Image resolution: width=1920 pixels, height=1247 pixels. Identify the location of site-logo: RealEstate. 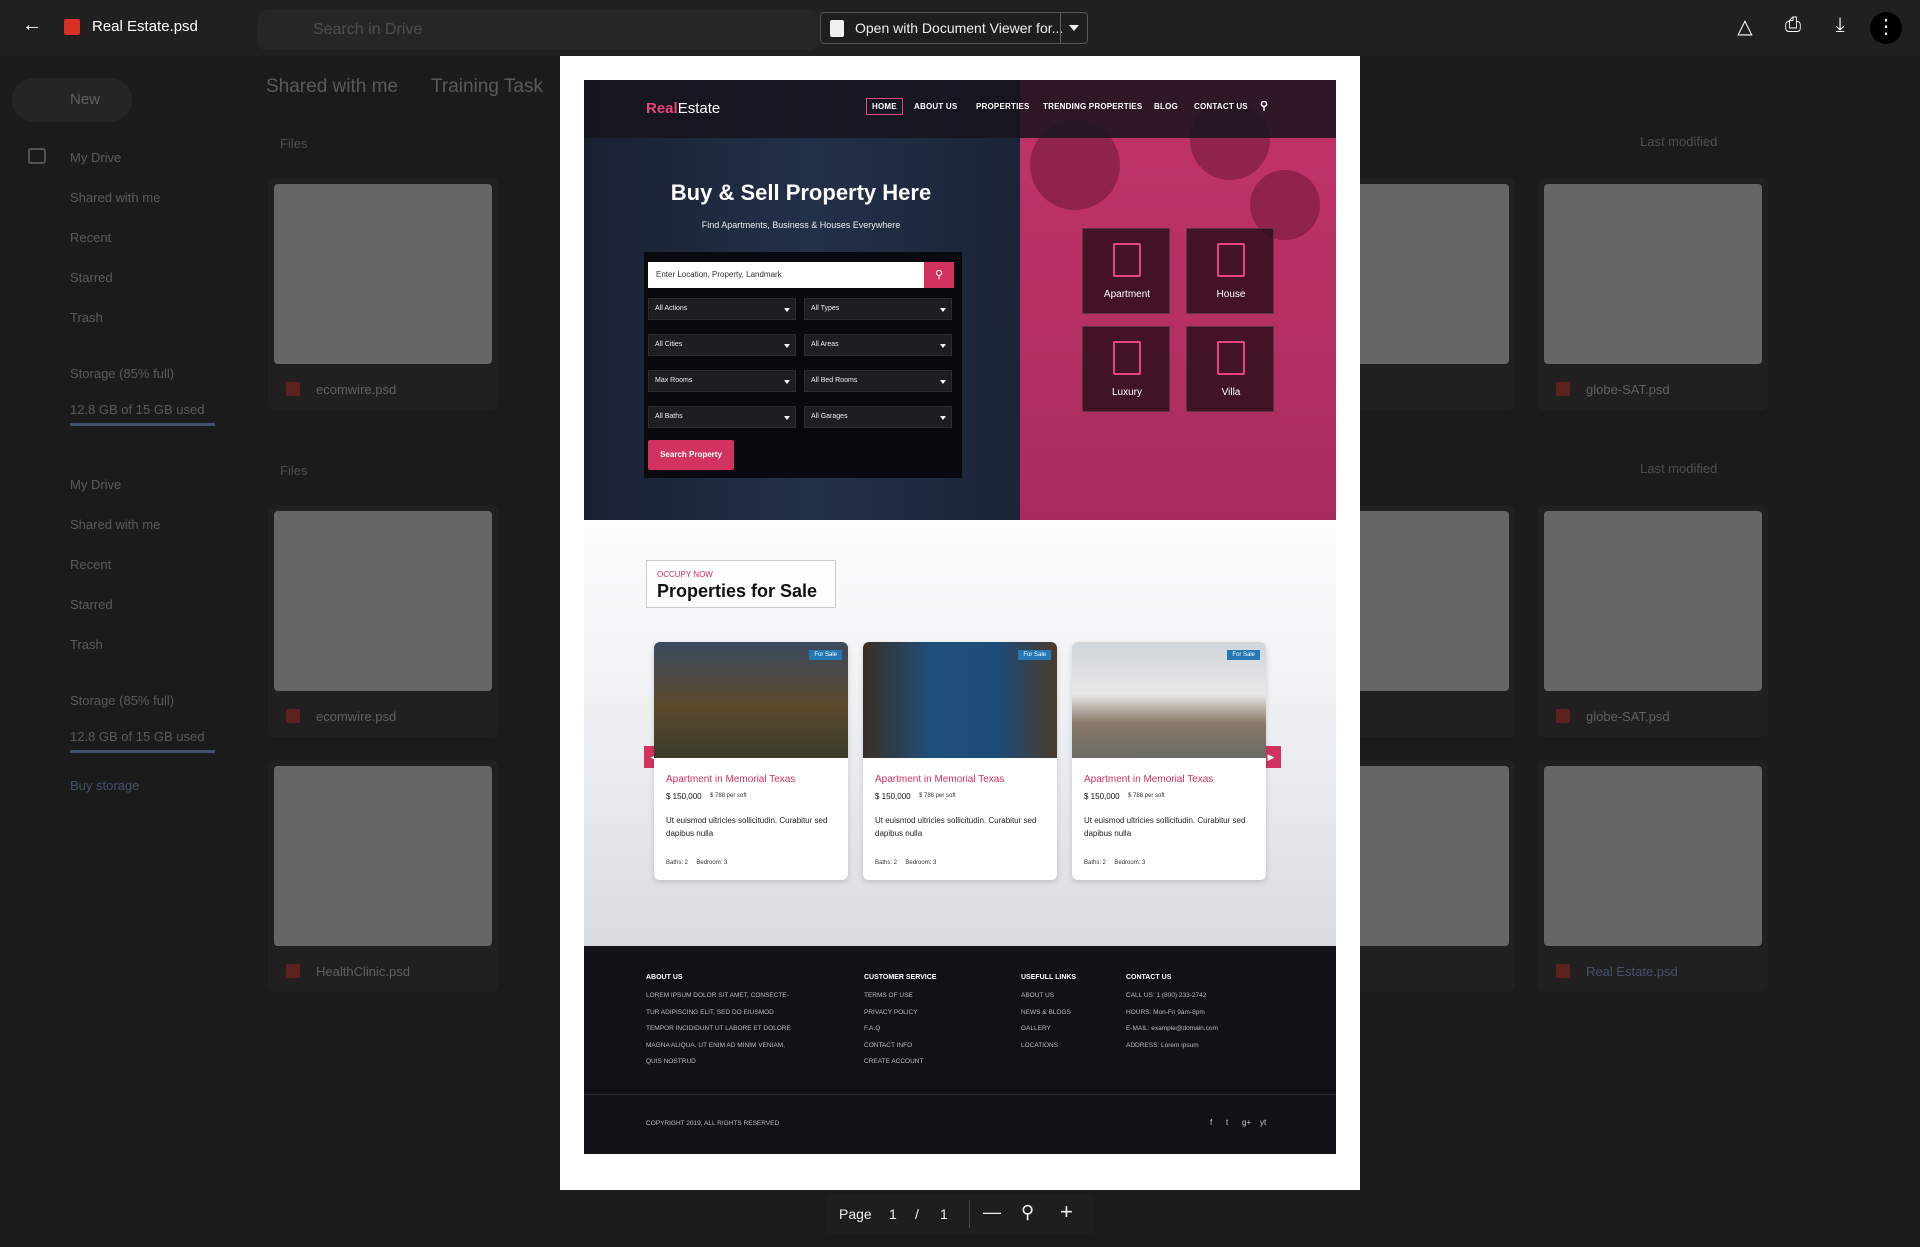
(683, 108).